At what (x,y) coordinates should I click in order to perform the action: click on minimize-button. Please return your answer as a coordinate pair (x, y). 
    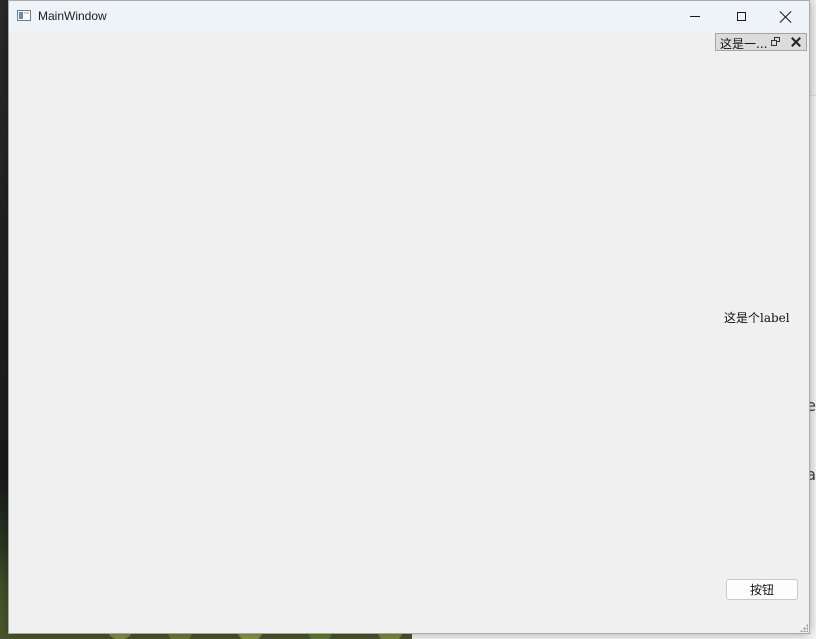
    Looking at the image, I should click on (695, 16).